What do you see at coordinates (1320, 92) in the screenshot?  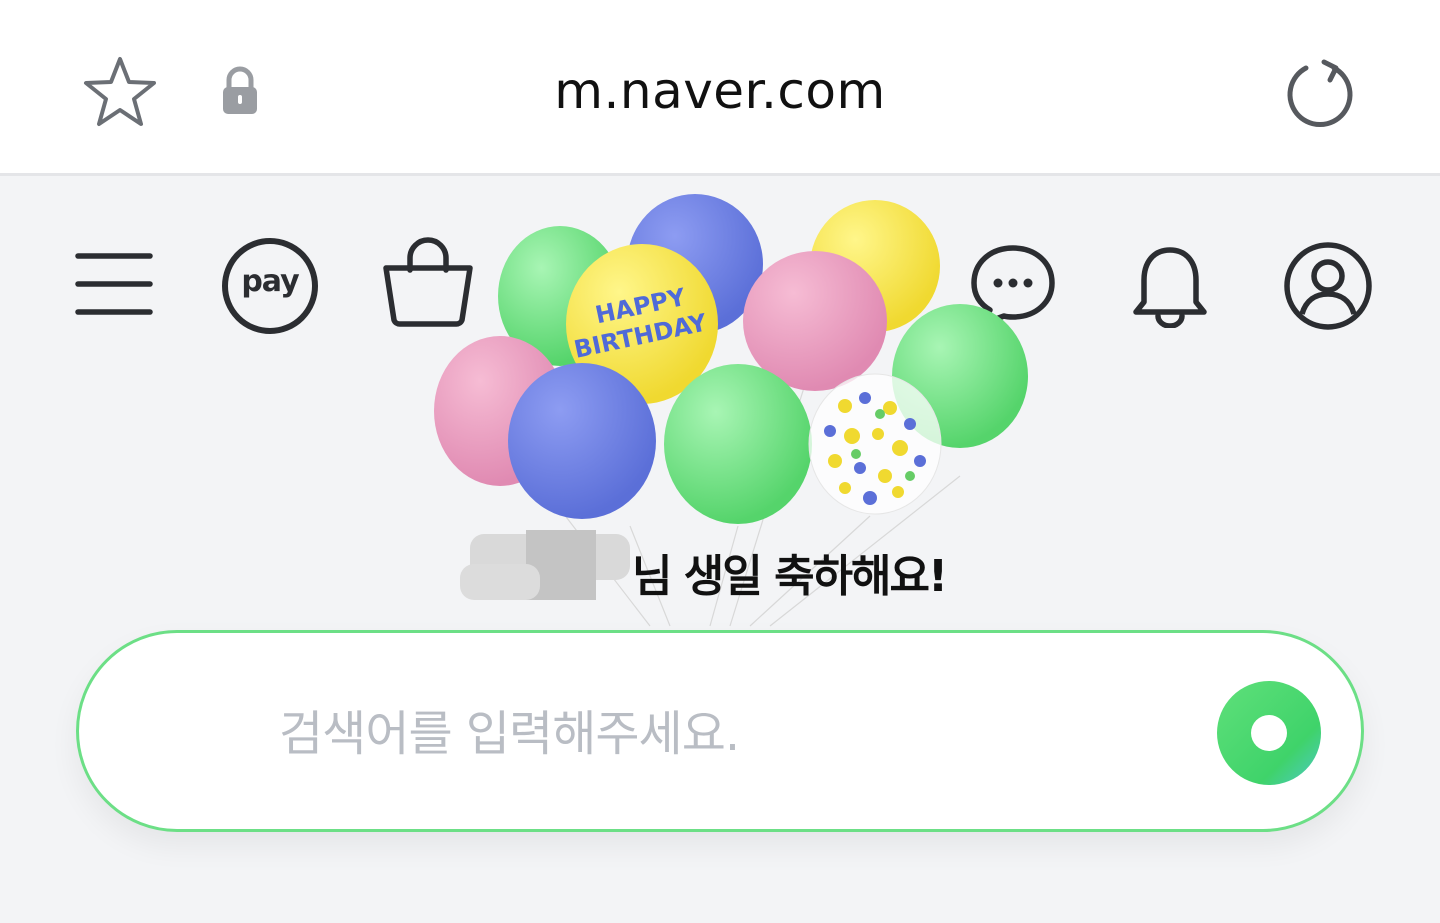 I see `reload-icon` at bounding box center [1320, 92].